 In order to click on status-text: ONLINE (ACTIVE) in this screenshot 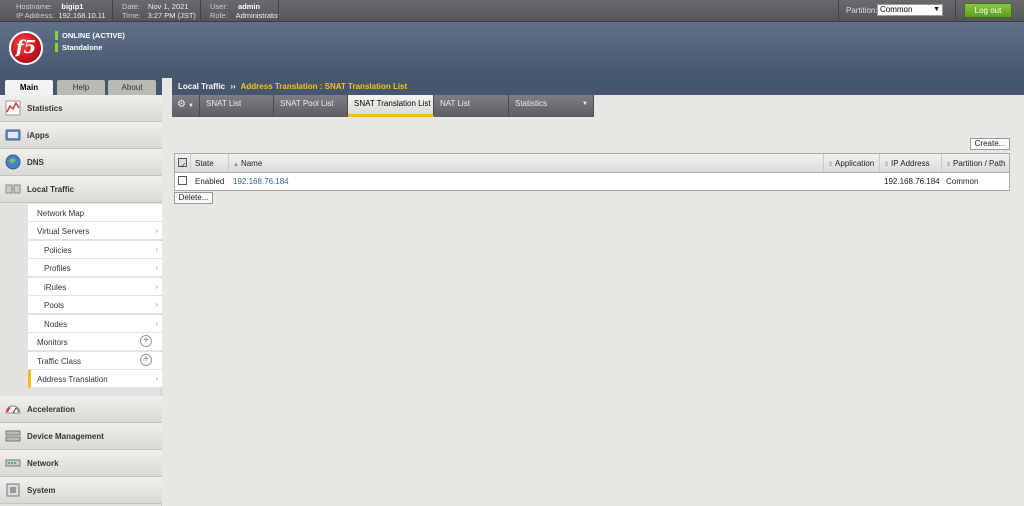, I will do `click(93, 35)`.